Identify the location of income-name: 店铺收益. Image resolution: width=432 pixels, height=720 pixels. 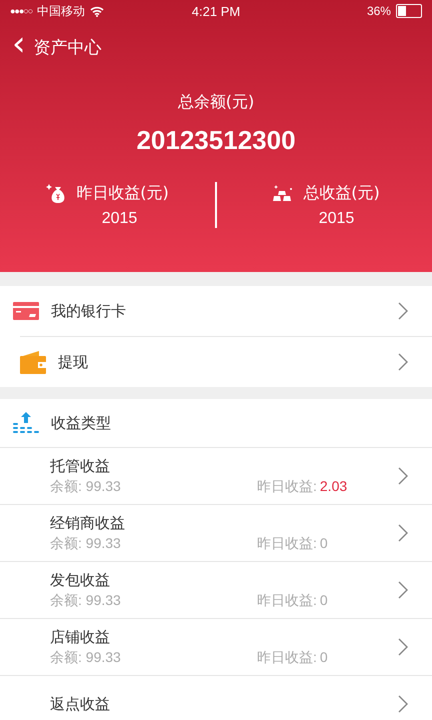
(80, 637).